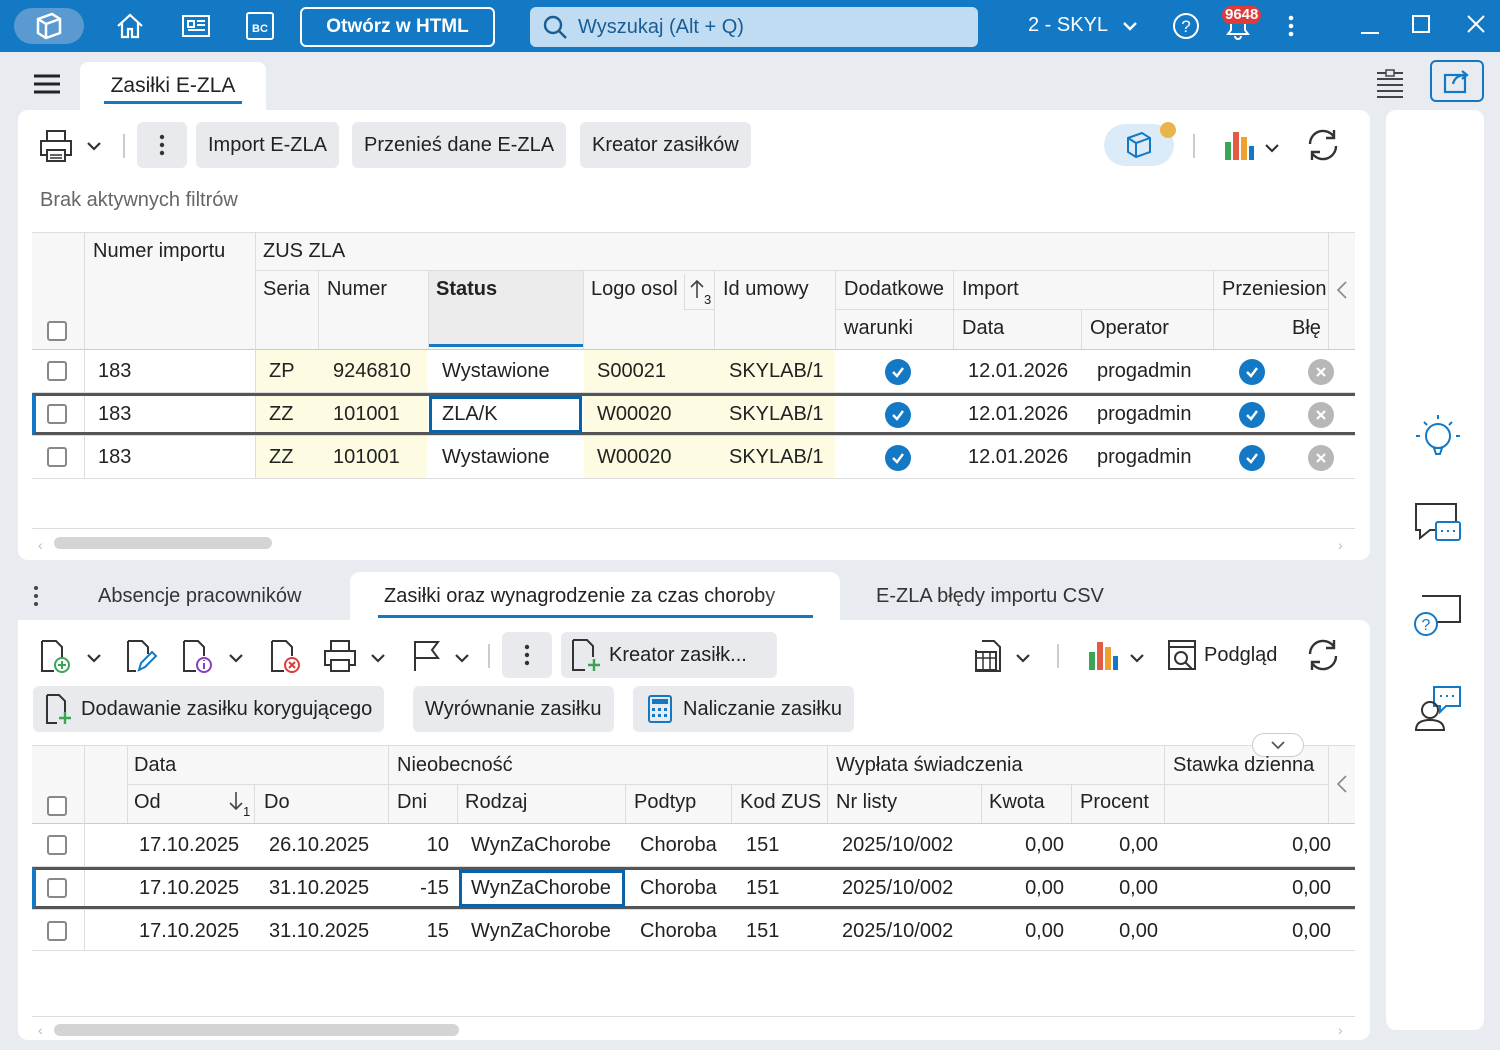  What do you see at coordinates (1311, 931) in the screenshot?
I see `row-stawka: 0,00` at bounding box center [1311, 931].